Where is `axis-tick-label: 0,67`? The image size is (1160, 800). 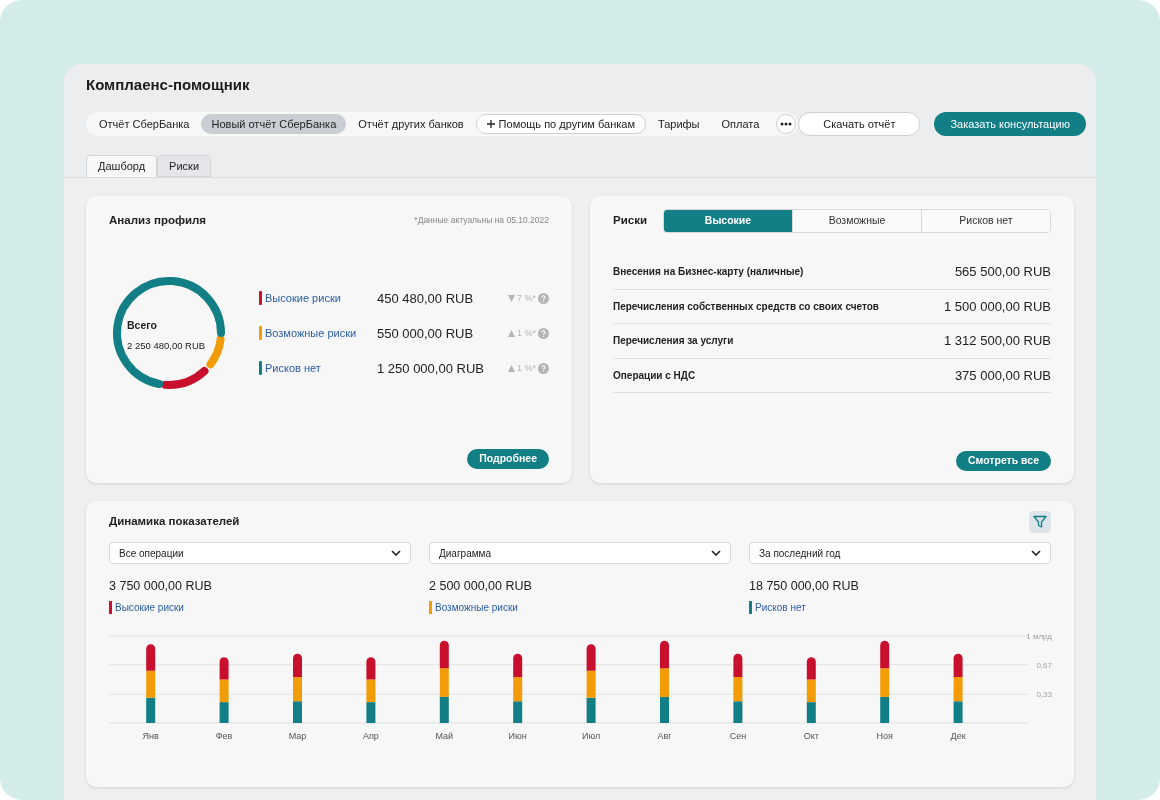
axis-tick-label: 0,67 is located at coordinates (1044, 665).